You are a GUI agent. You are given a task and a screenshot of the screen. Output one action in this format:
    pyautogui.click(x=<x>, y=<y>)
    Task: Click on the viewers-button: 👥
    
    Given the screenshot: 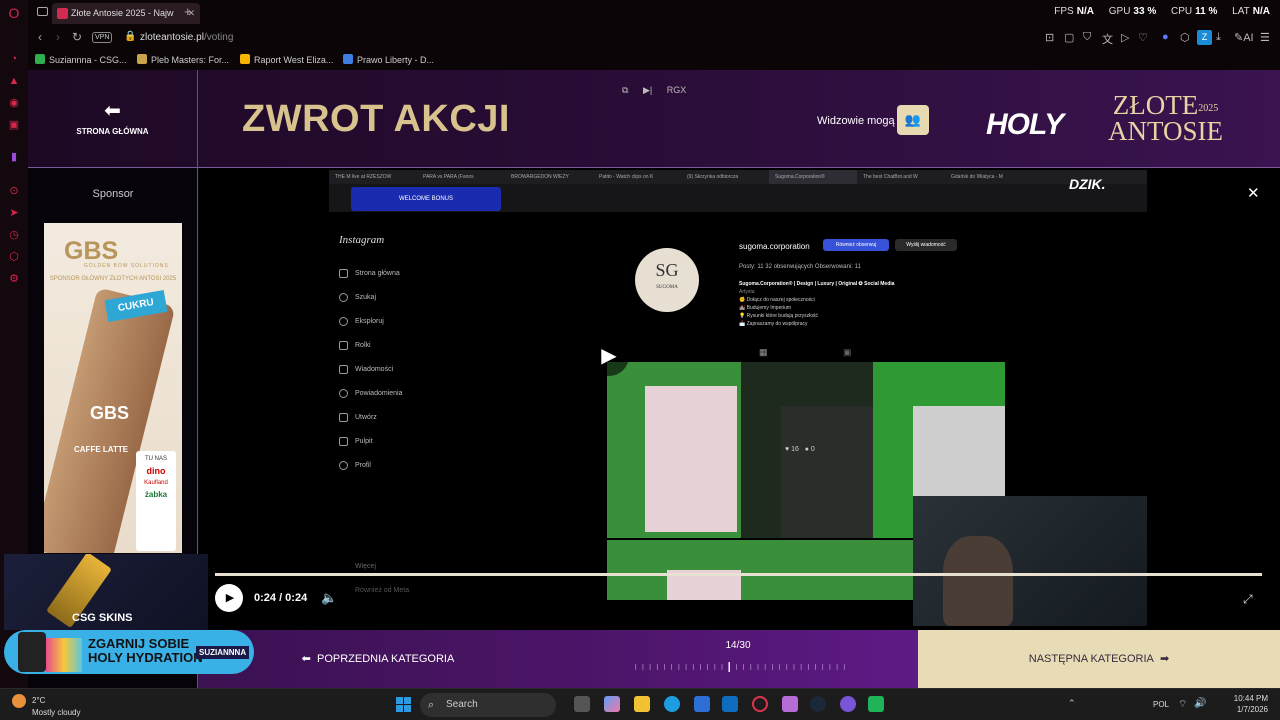 What is the action you would take?
    pyautogui.click(x=913, y=120)
    